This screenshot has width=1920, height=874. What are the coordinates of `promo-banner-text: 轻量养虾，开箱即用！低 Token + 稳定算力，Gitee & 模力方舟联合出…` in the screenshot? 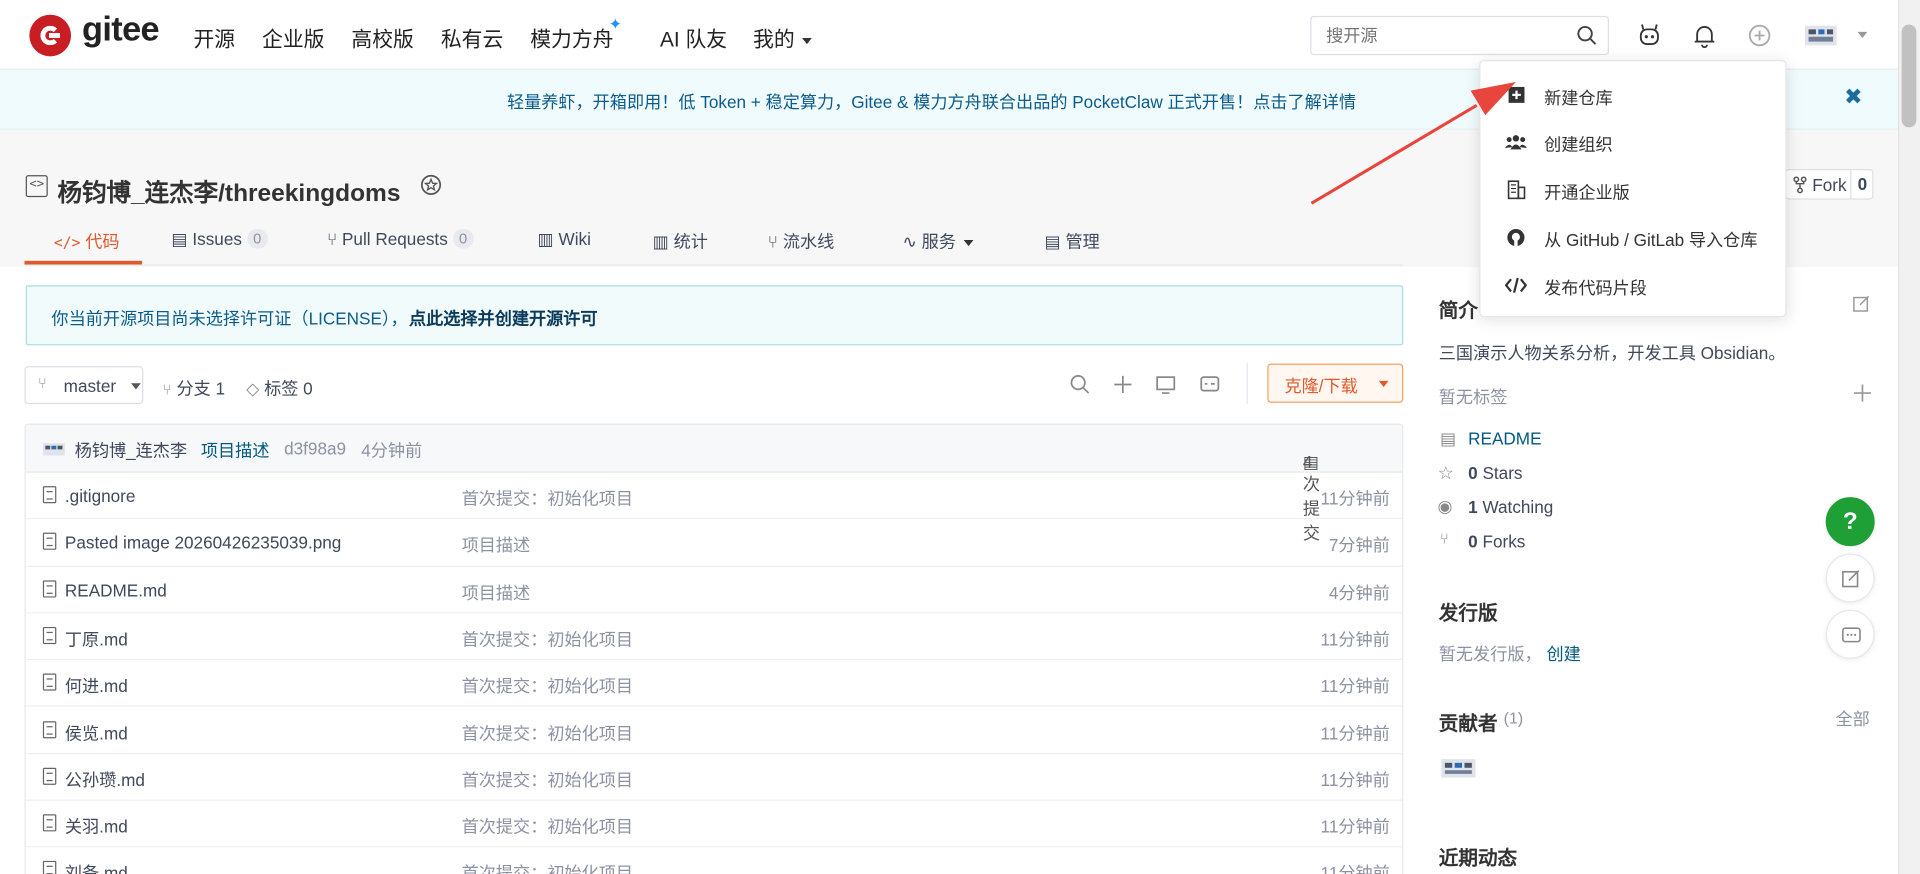 It's located at (931, 101).